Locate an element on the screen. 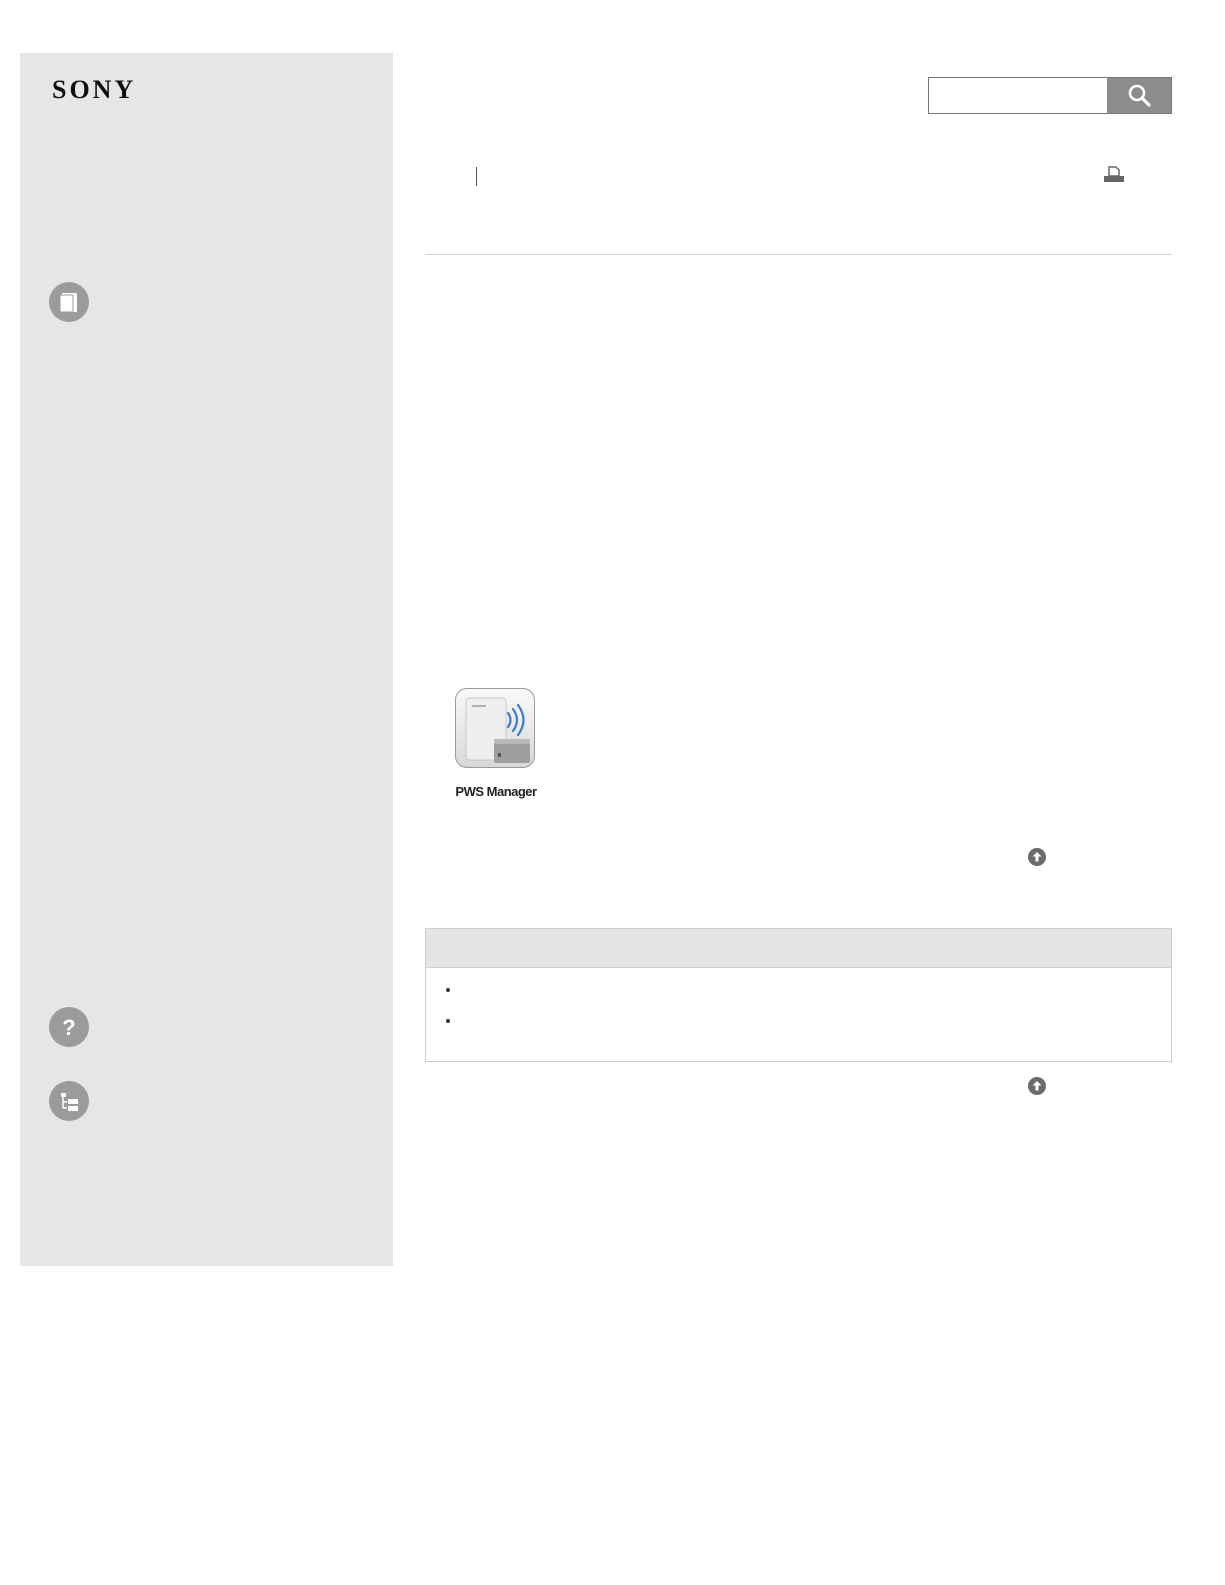  help-question-icon: ? is located at coordinates (69, 1027).